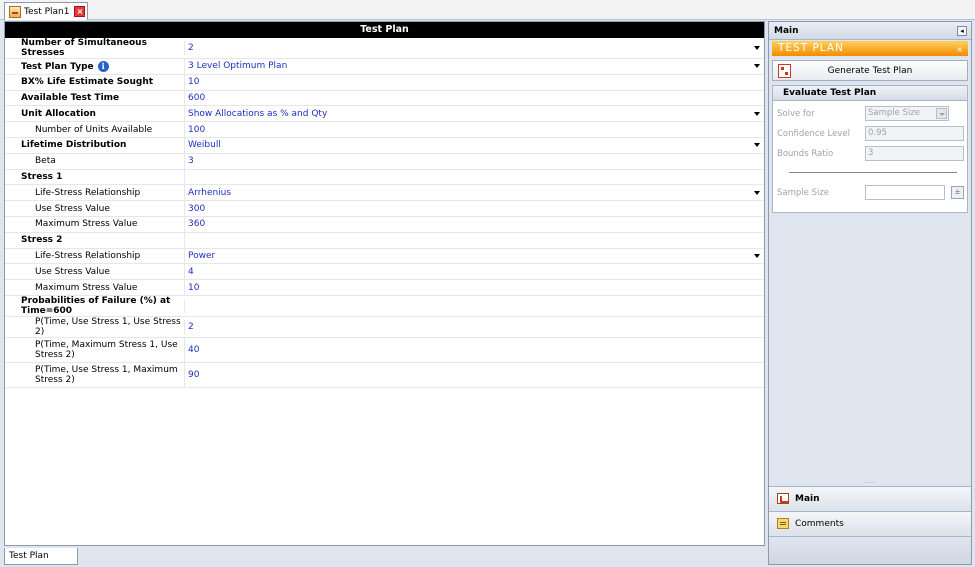 The image size is (975, 567). I want to click on comments-icon, so click(783, 523).